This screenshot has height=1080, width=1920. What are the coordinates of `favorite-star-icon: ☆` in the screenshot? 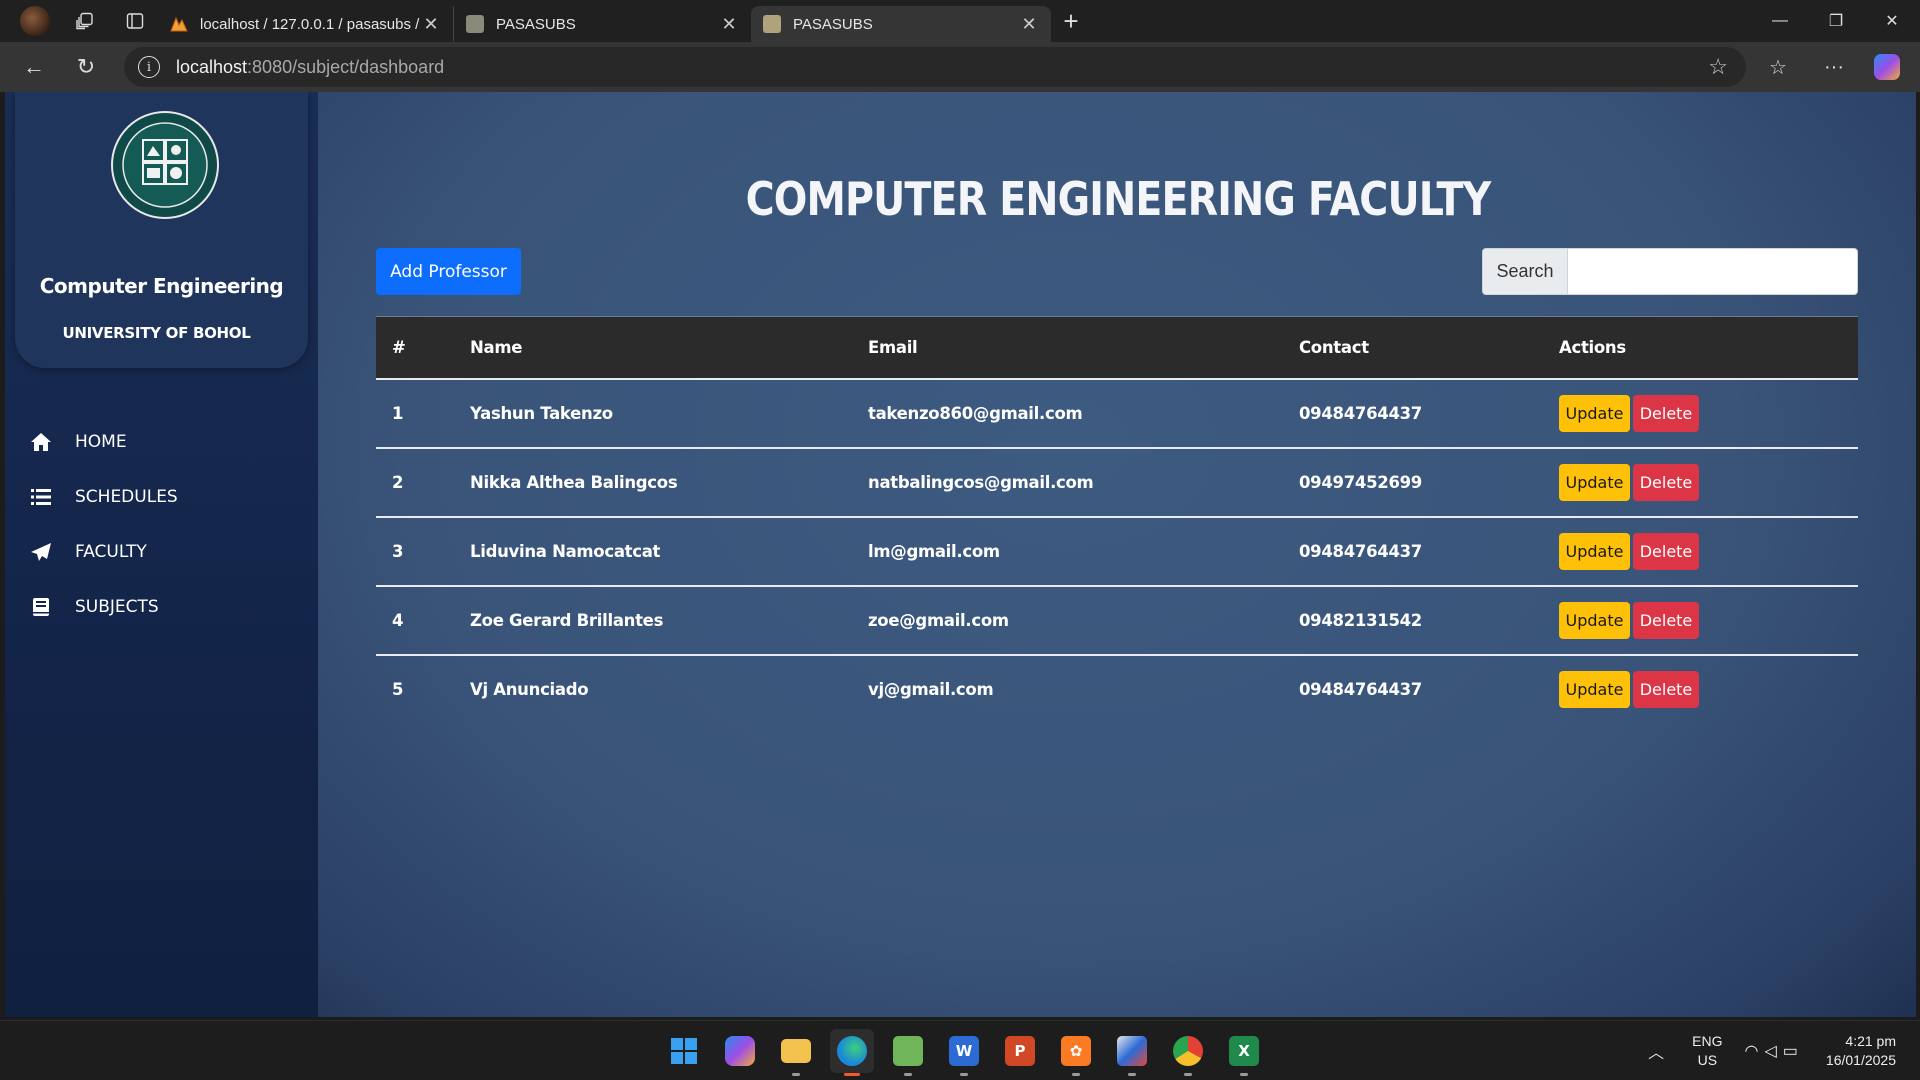 It's located at (1718, 67).